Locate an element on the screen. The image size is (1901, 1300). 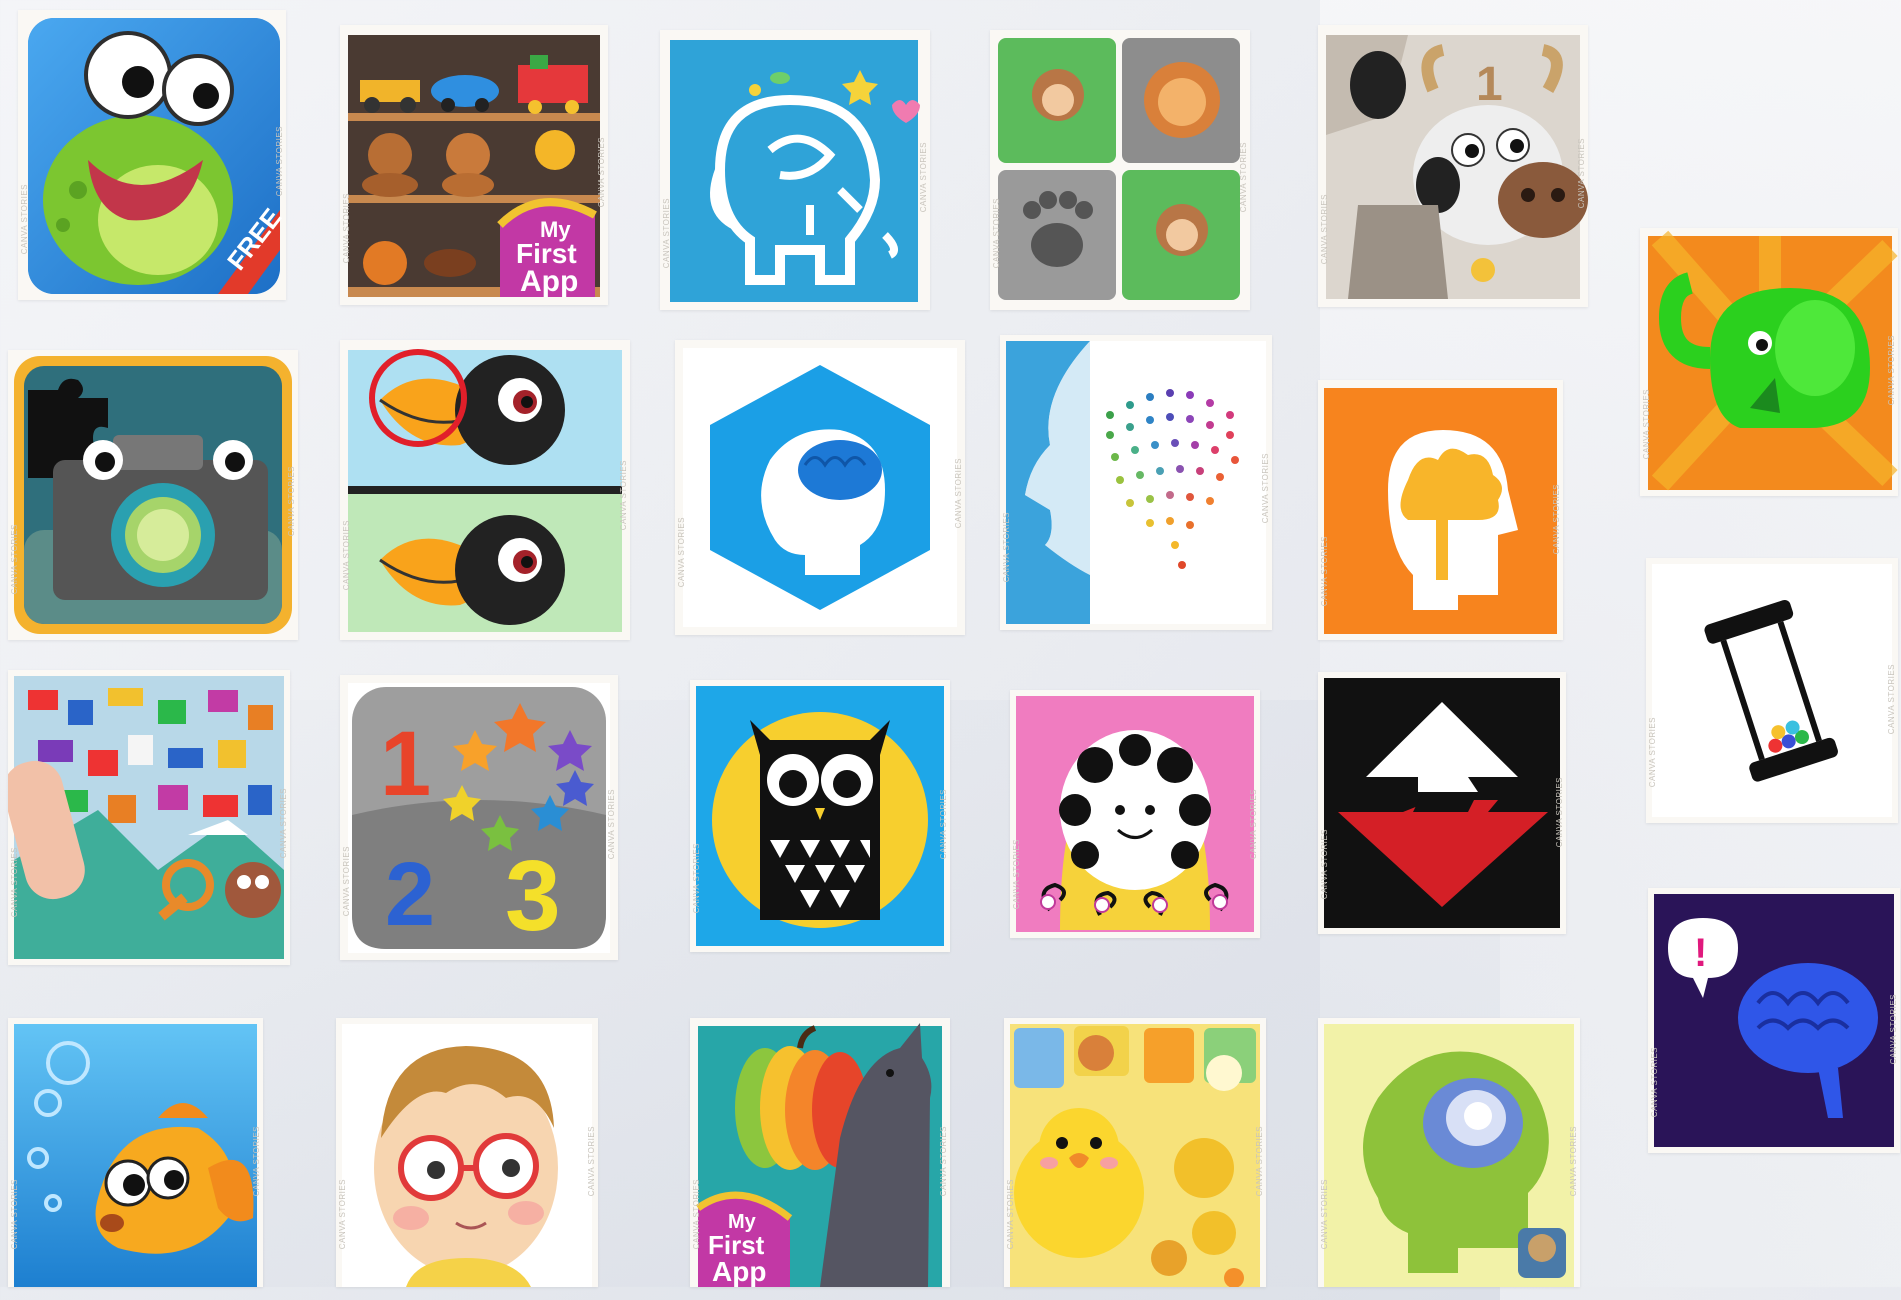
app-tile-goldfish: CANVA STORIES CANVA STORIES is located at coordinates (135, 1152).